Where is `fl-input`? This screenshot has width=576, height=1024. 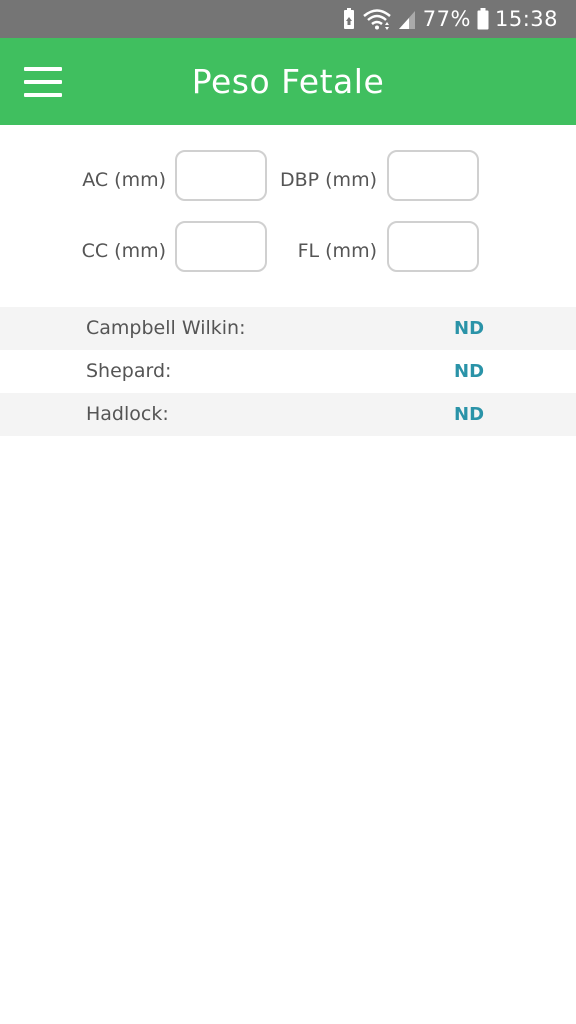
fl-input is located at coordinates (433, 246).